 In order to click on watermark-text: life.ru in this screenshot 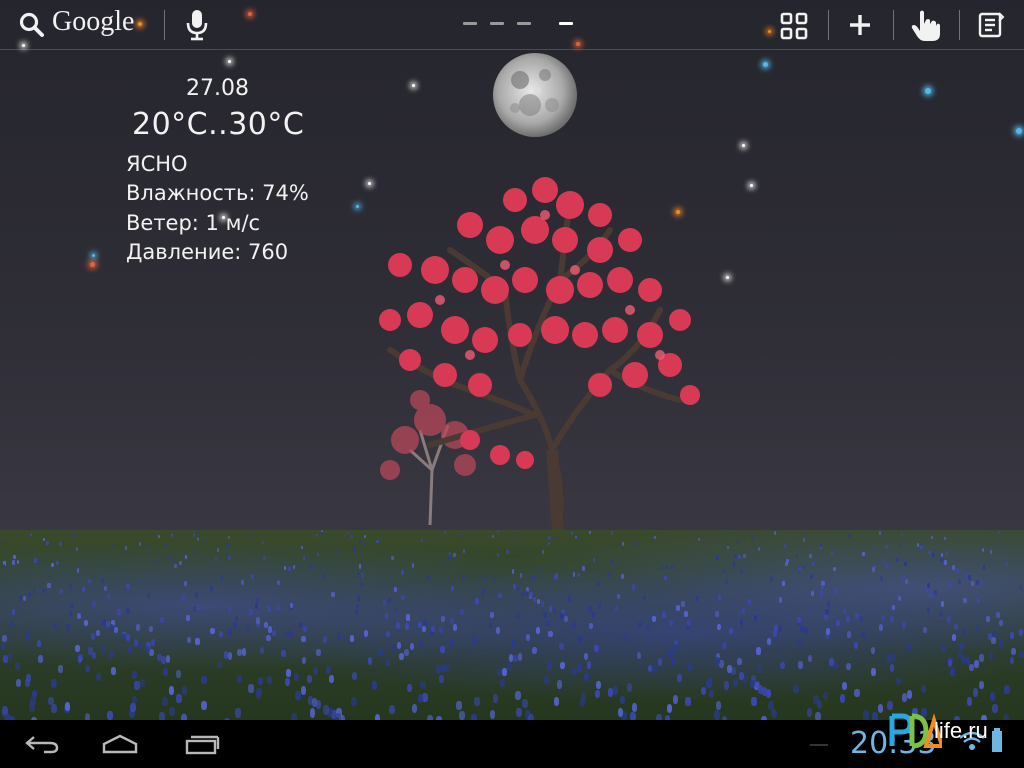, I will do `click(961, 730)`.